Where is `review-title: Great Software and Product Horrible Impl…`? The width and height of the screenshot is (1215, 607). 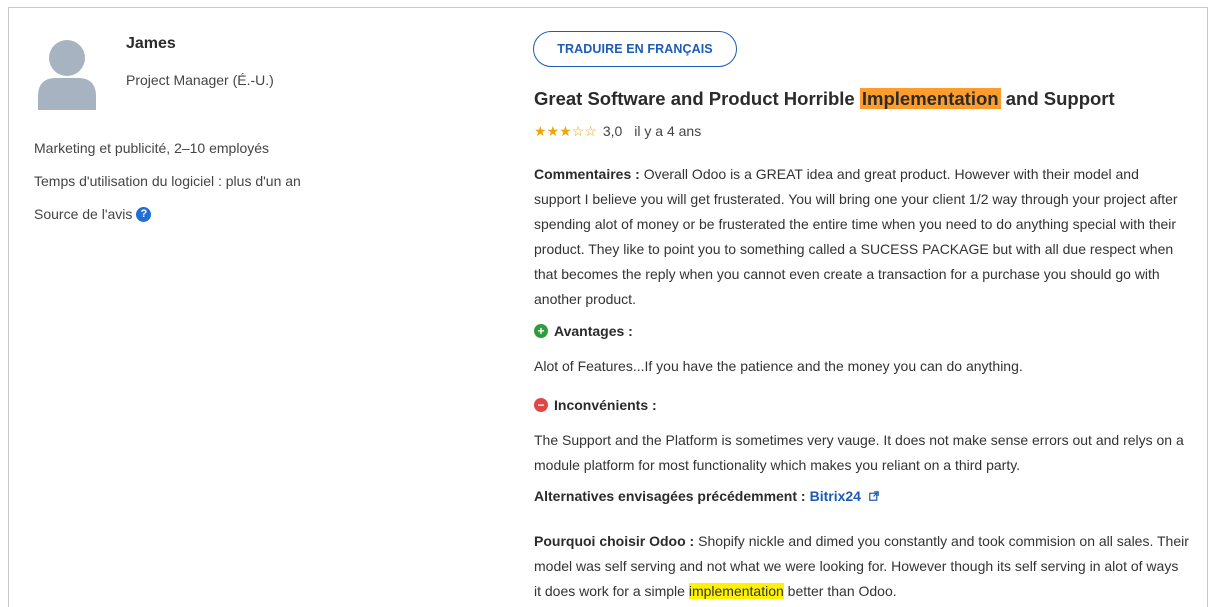
review-title: Great Software and Product Horrible Impl… is located at coordinates (824, 99).